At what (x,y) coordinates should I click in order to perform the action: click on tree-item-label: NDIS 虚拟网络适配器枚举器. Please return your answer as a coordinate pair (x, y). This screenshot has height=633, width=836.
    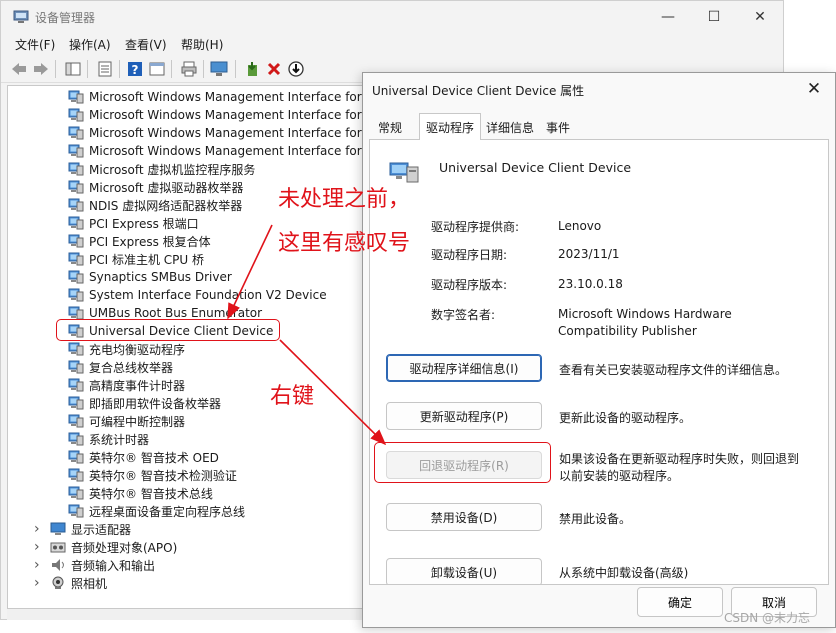
    Looking at the image, I should click on (166, 205).